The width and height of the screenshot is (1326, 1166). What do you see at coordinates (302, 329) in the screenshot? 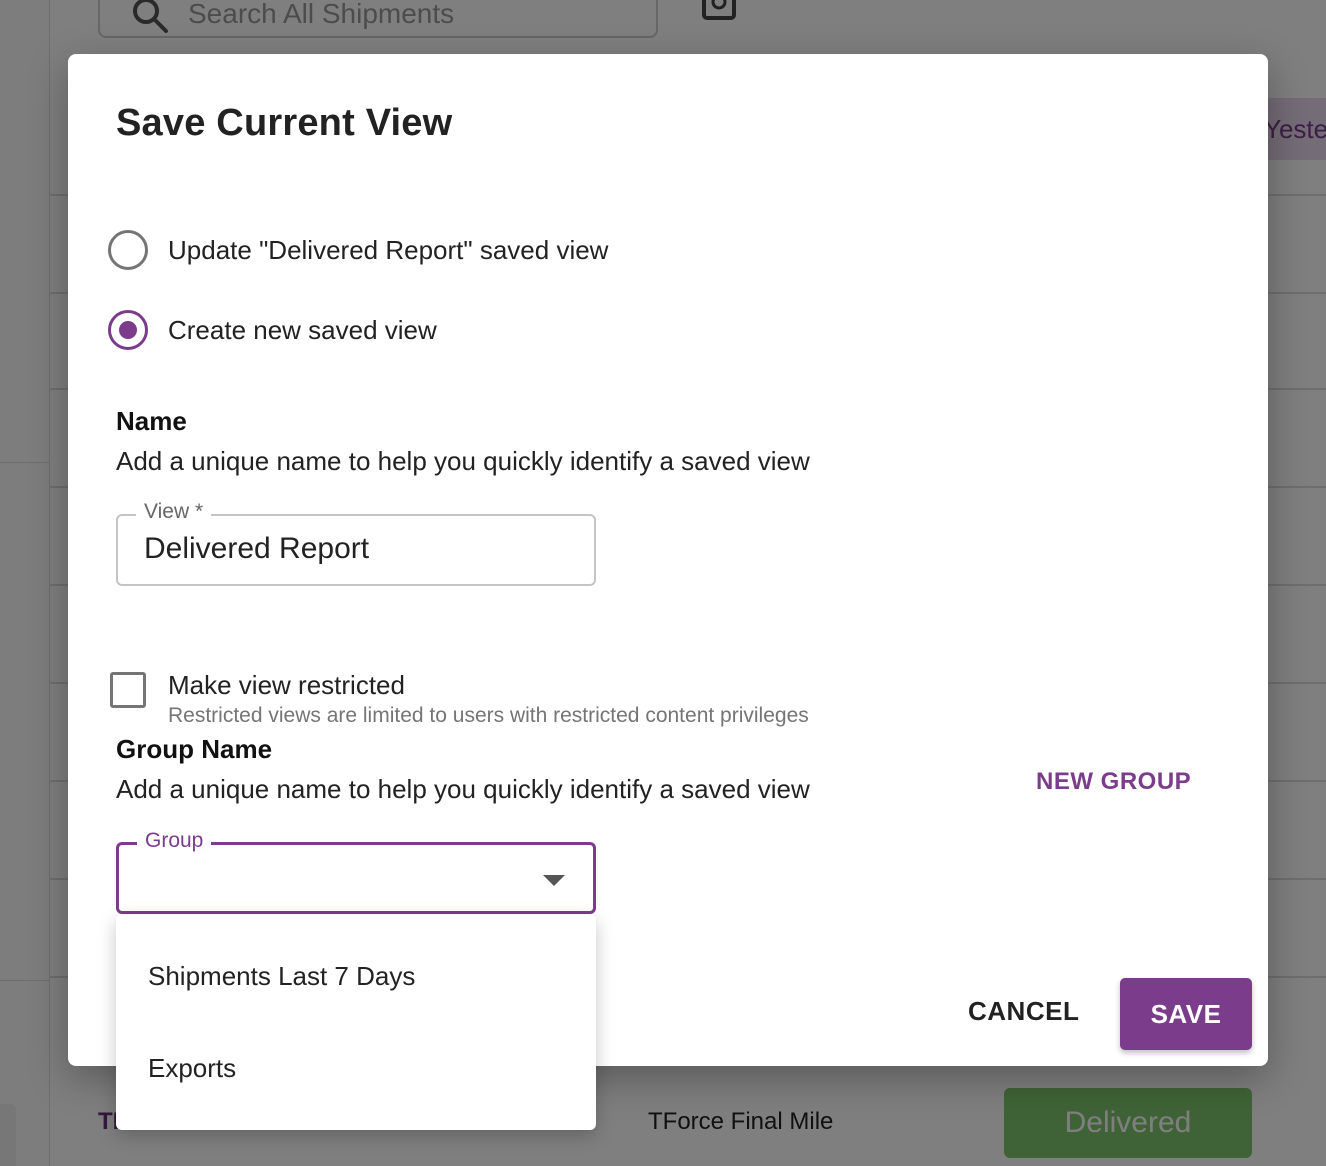
I see `option-create-view-label: Create new saved view` at bounding box center [302, 329].